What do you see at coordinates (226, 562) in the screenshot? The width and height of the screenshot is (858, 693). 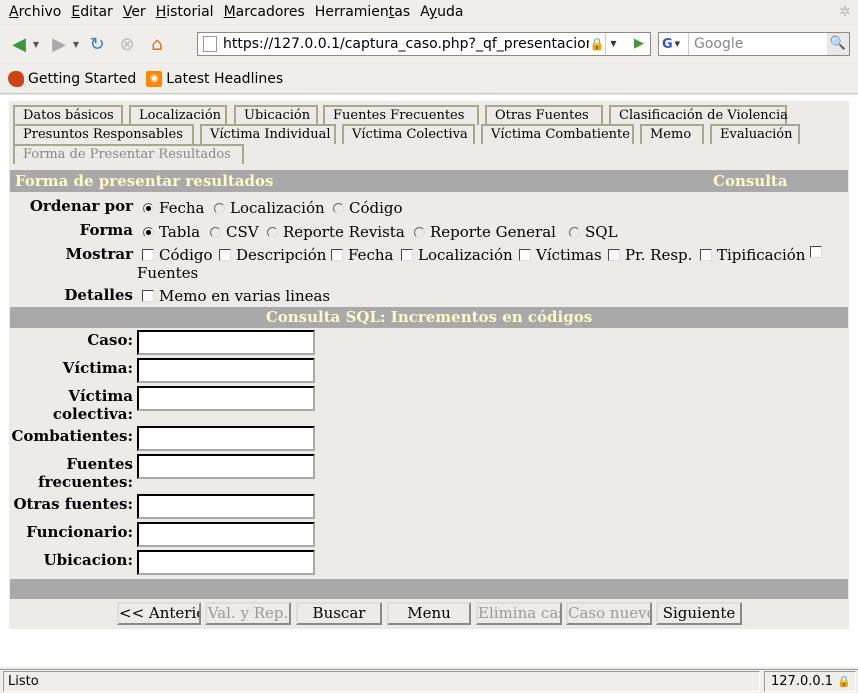 I see `ubicacion-input` at bounding box center [226, 562].